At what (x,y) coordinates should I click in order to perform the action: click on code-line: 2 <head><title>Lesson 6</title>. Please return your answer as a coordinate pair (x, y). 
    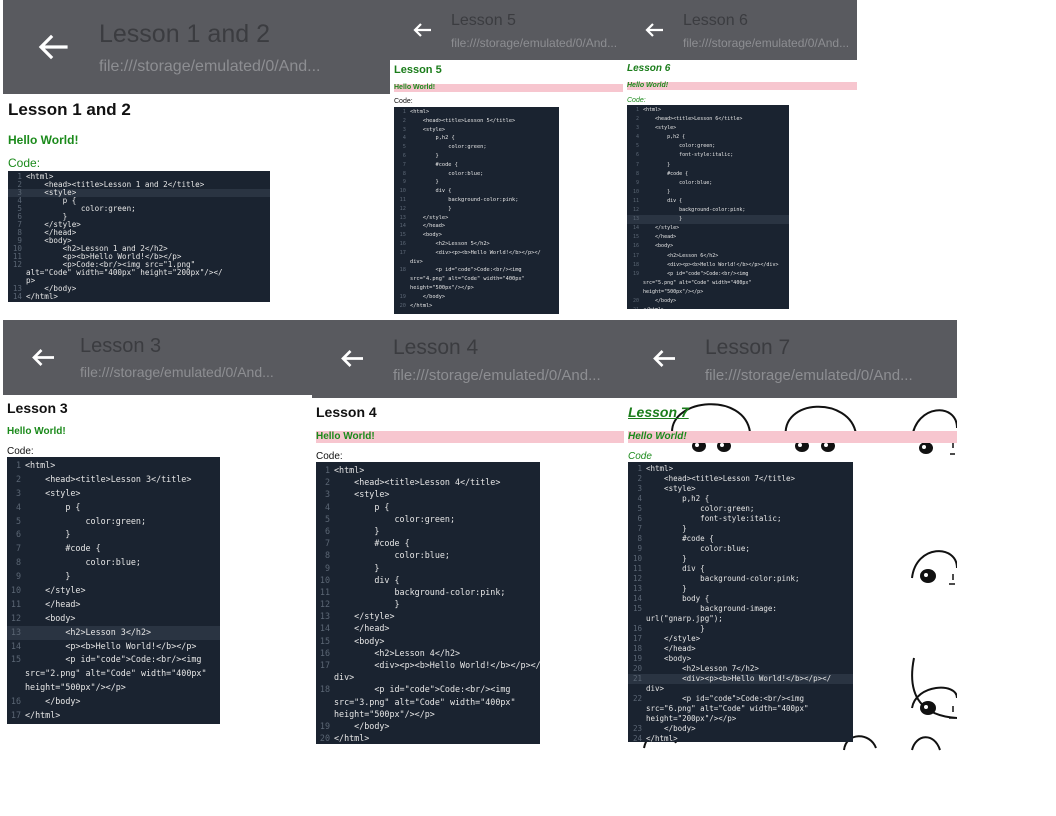
    Looking at the image, I should click on (708, 119).